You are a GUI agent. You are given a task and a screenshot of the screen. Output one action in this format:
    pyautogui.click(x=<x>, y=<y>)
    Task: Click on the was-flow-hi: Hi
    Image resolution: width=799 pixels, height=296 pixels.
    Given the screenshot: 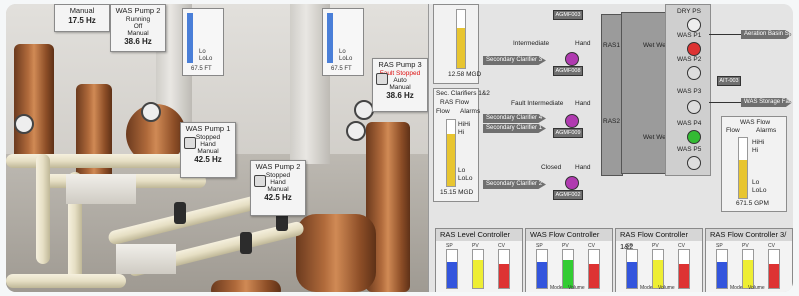 What is the action you would take?
    pyautogui.click(x=755, y=150)
    